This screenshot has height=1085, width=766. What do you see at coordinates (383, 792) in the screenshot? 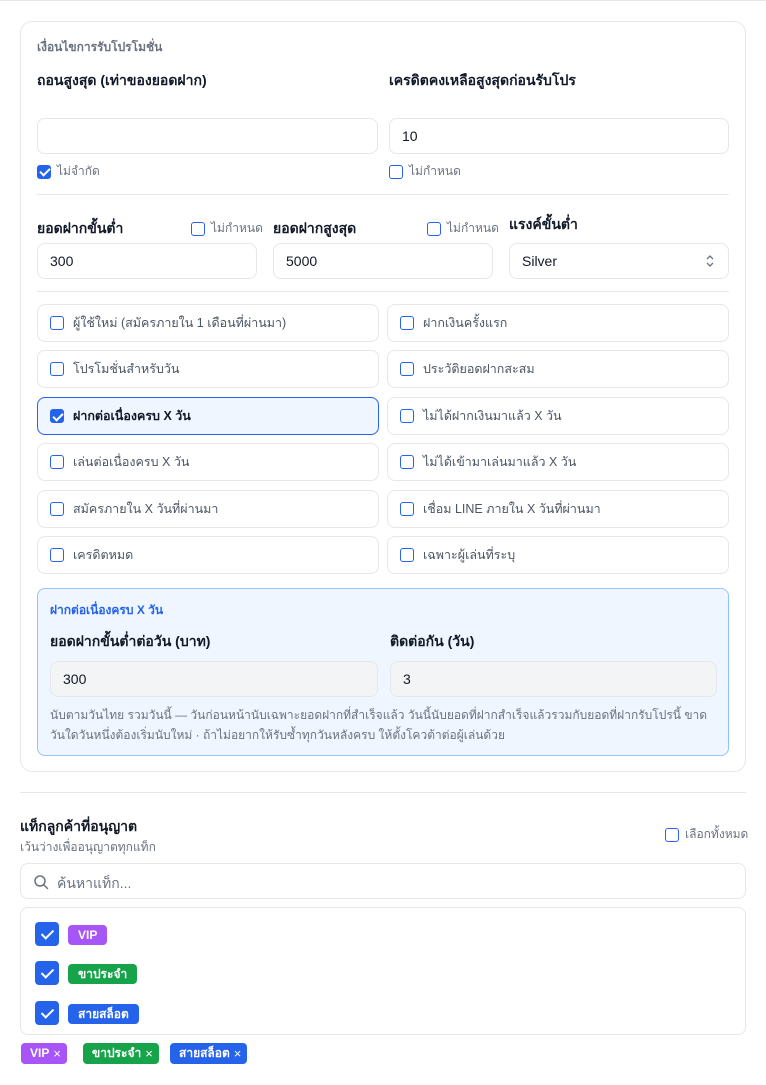
I see `section-divider` at bounding box center [383, 792].